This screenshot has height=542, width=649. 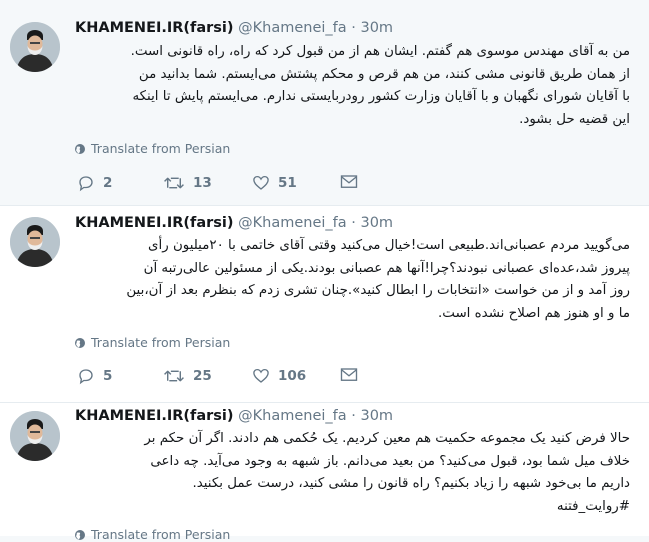 What do you see at coordinates (274, 183) in the screenshot?
I see `like-button: 51` at bounding box center [274, 183].